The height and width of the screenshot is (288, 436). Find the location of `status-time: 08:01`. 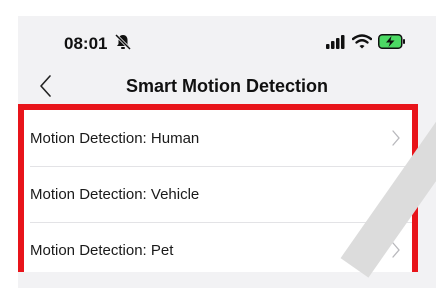

status-time: 08:01 is located at coordinates (86, 43).